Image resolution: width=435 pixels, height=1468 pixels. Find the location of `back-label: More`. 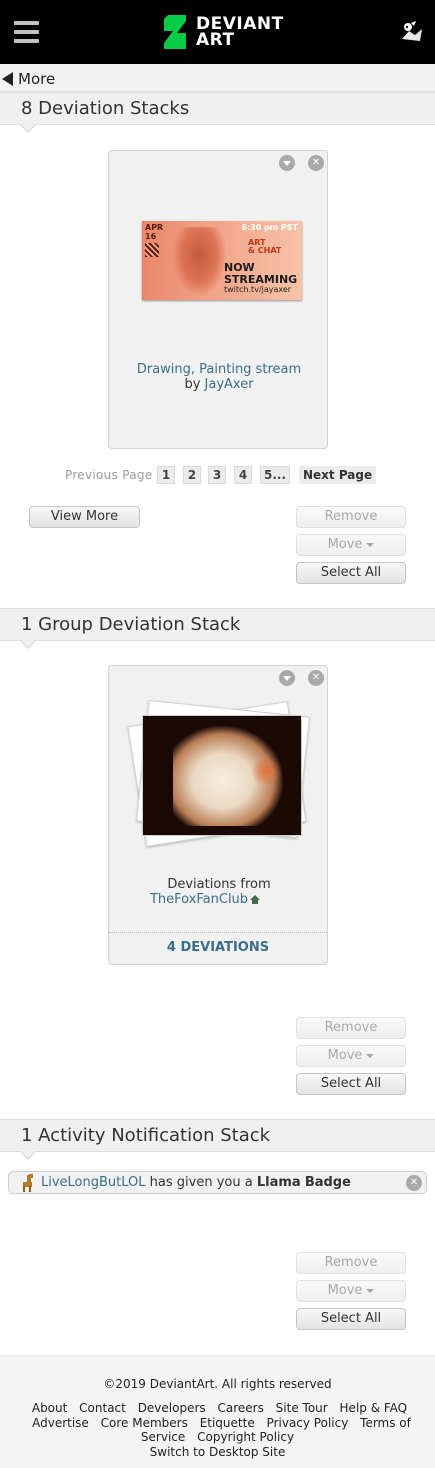

back-label: More is located at coordinates (37, 79).